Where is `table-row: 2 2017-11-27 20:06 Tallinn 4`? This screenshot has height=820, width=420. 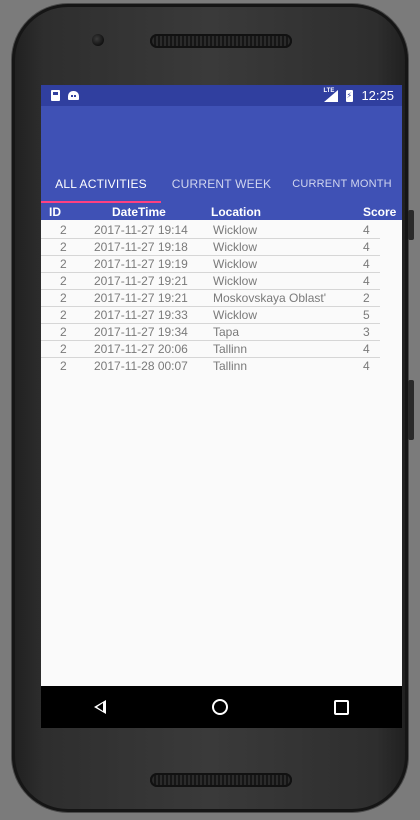 table-row: 2 2017-11-27 20:06 Tallinn 4 is located at coordinates (210, 349).